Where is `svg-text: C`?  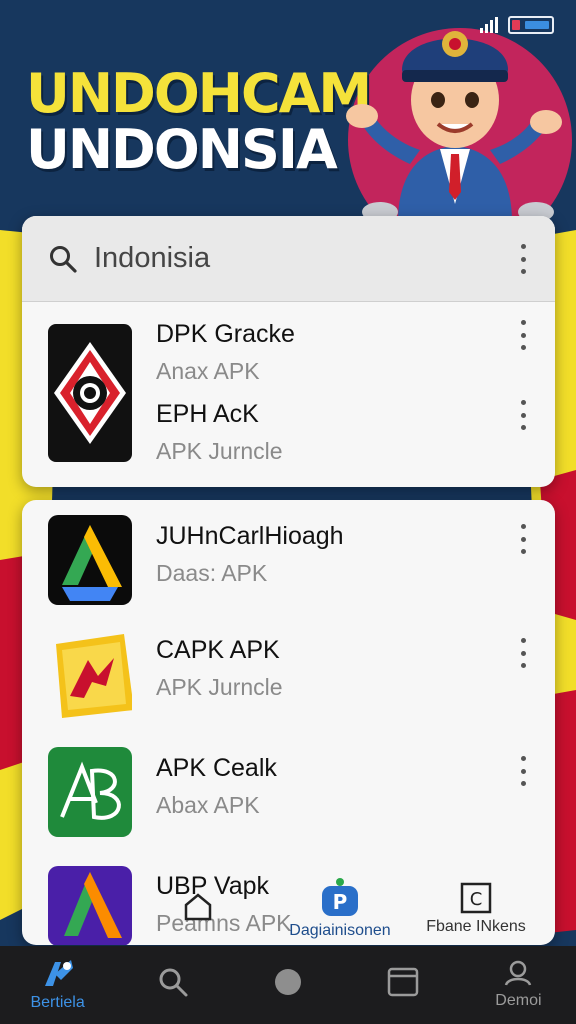
svg-text: C is located at coordinates (476, 899).